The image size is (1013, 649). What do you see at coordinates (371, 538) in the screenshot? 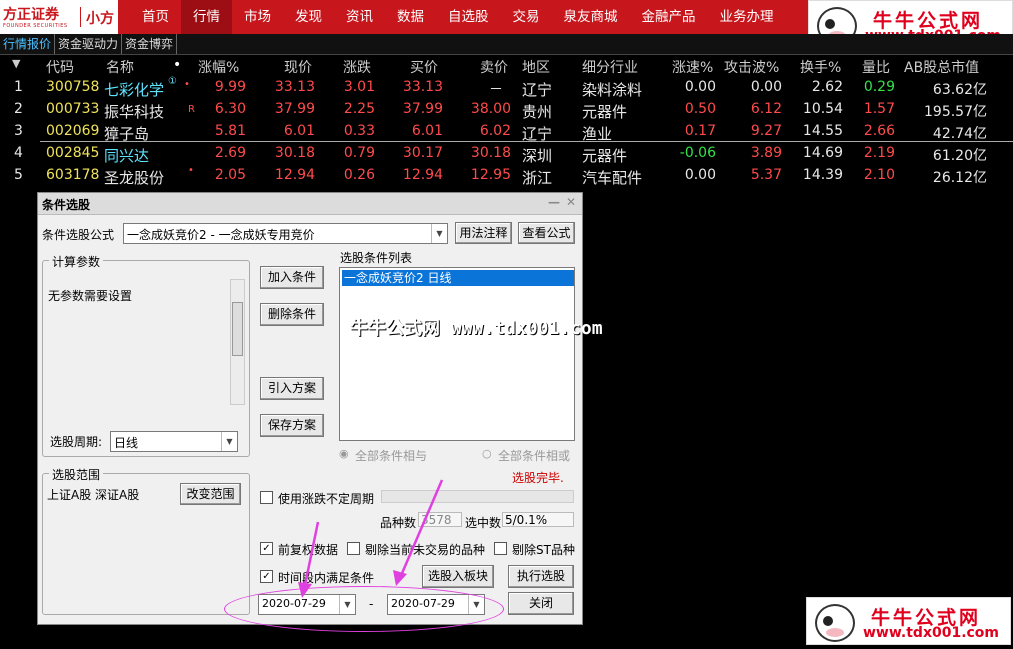
I see `annotation-arrows` at bounding box center [371, 538].